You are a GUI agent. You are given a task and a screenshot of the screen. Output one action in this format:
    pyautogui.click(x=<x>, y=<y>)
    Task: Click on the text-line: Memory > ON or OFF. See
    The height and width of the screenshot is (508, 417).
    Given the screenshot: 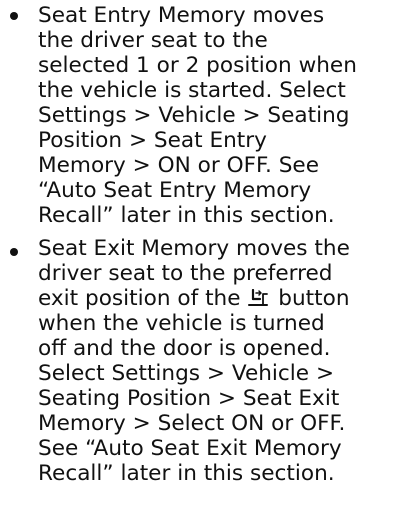 What is the action you would take?
    pyautogui.click(x=178, y=165)
    